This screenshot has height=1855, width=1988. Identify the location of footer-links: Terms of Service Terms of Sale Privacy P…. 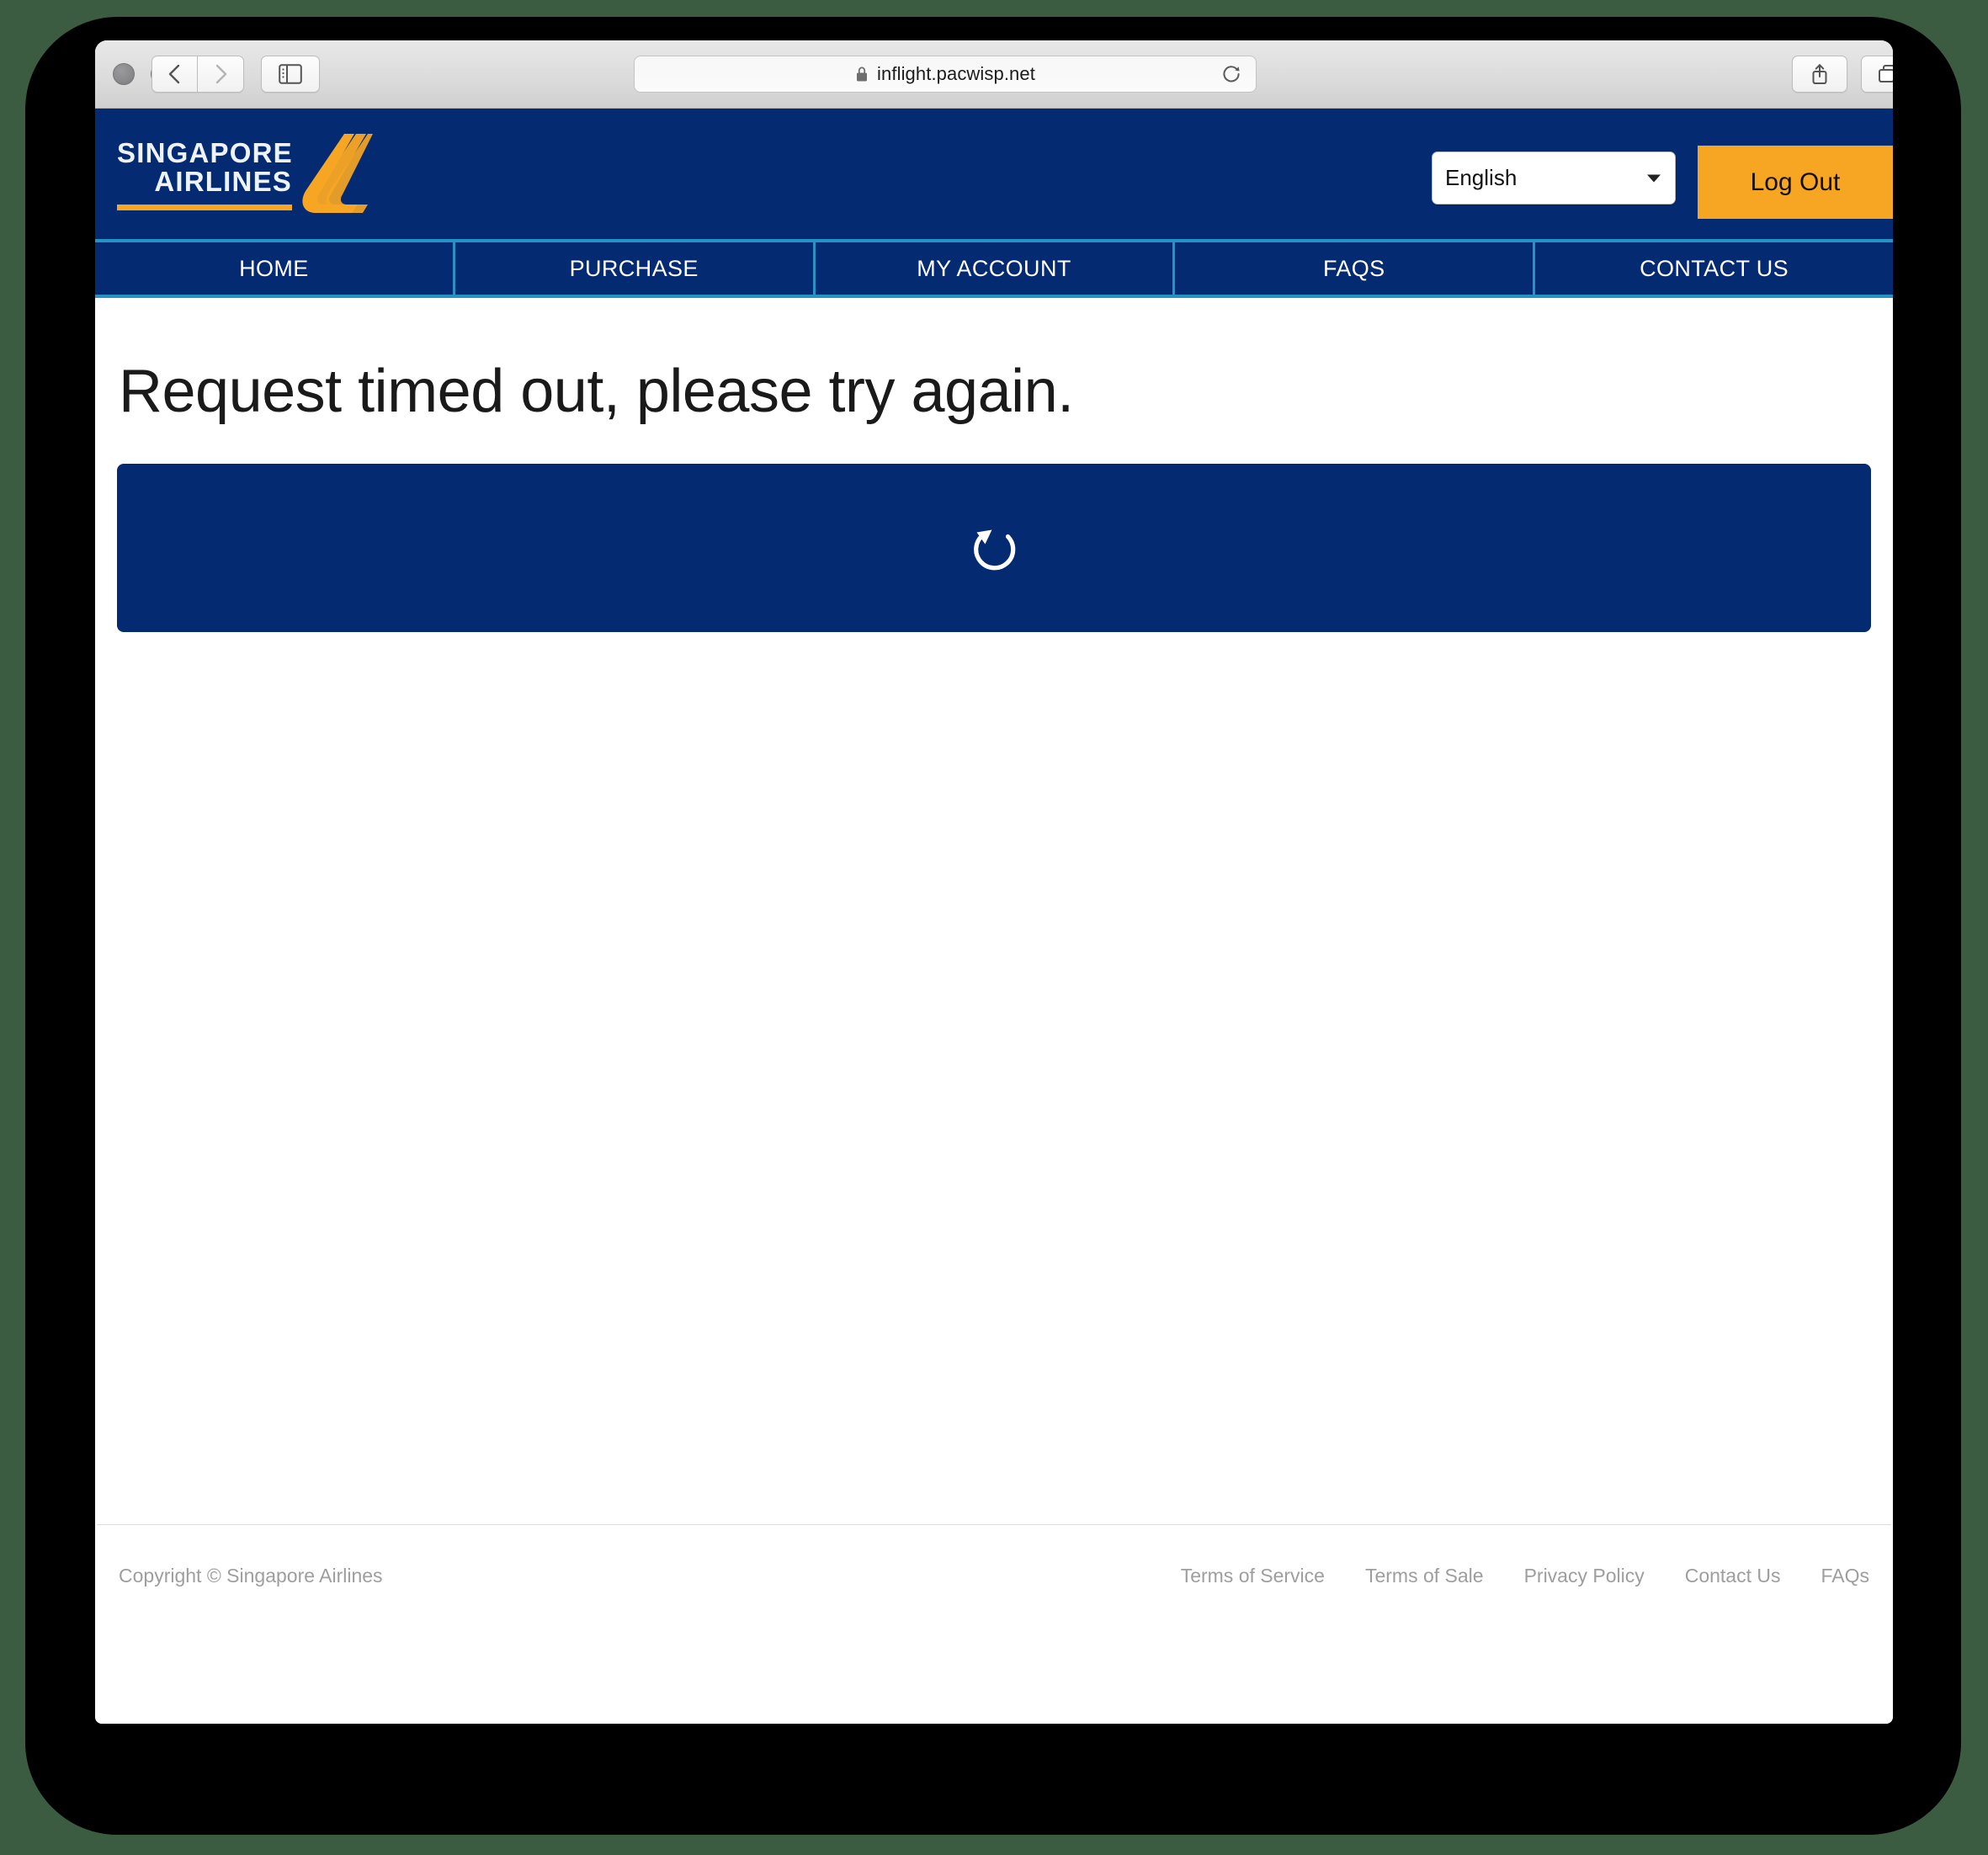
(1525, 1576).